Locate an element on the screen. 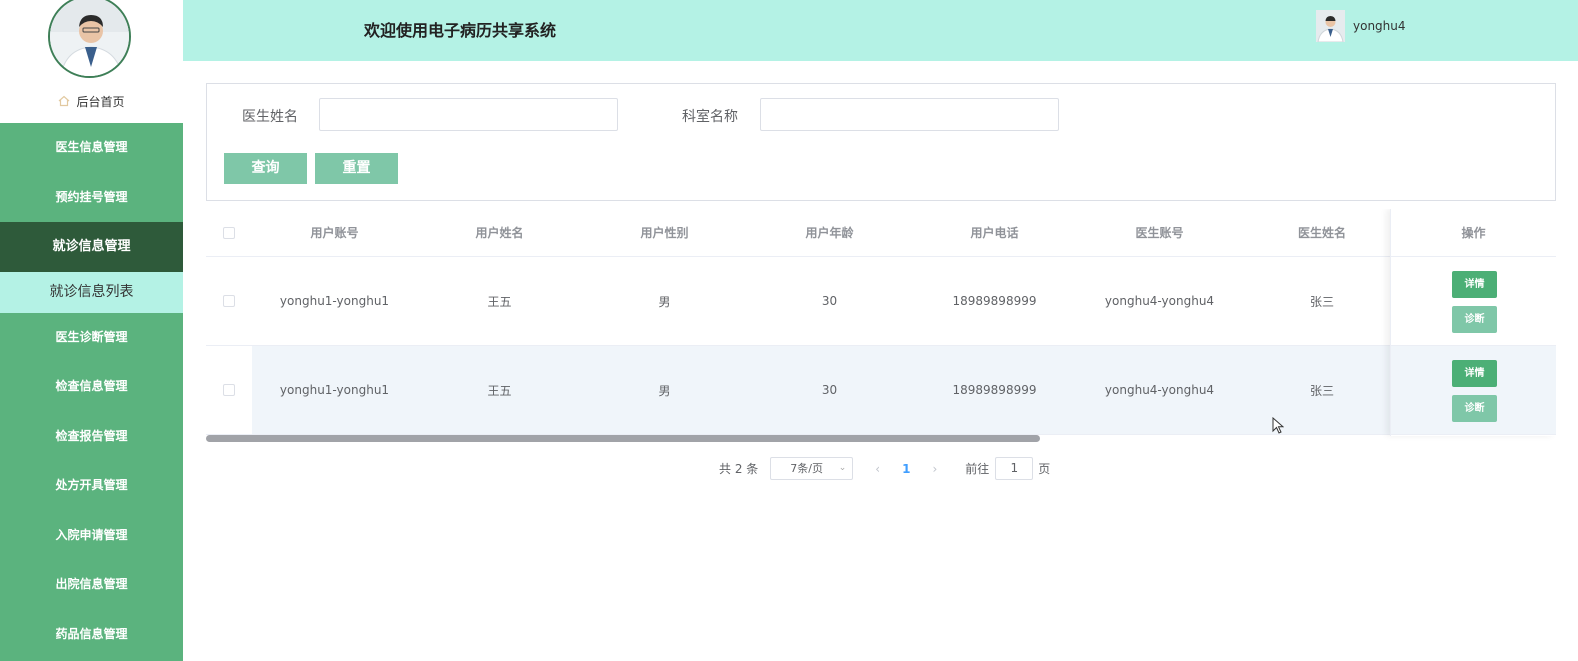 This screenshot has height=661, width=1578. current-page: 1 is located at coordinates (906, 469).